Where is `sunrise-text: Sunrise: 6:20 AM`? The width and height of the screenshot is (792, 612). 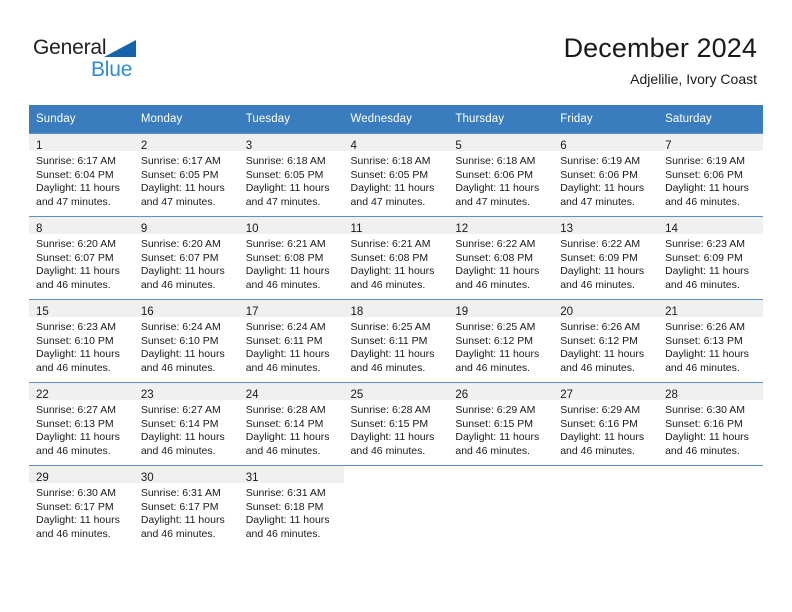 sunrise-text: Sunrise: 6:20 AM is located at coordinates (180, 244).